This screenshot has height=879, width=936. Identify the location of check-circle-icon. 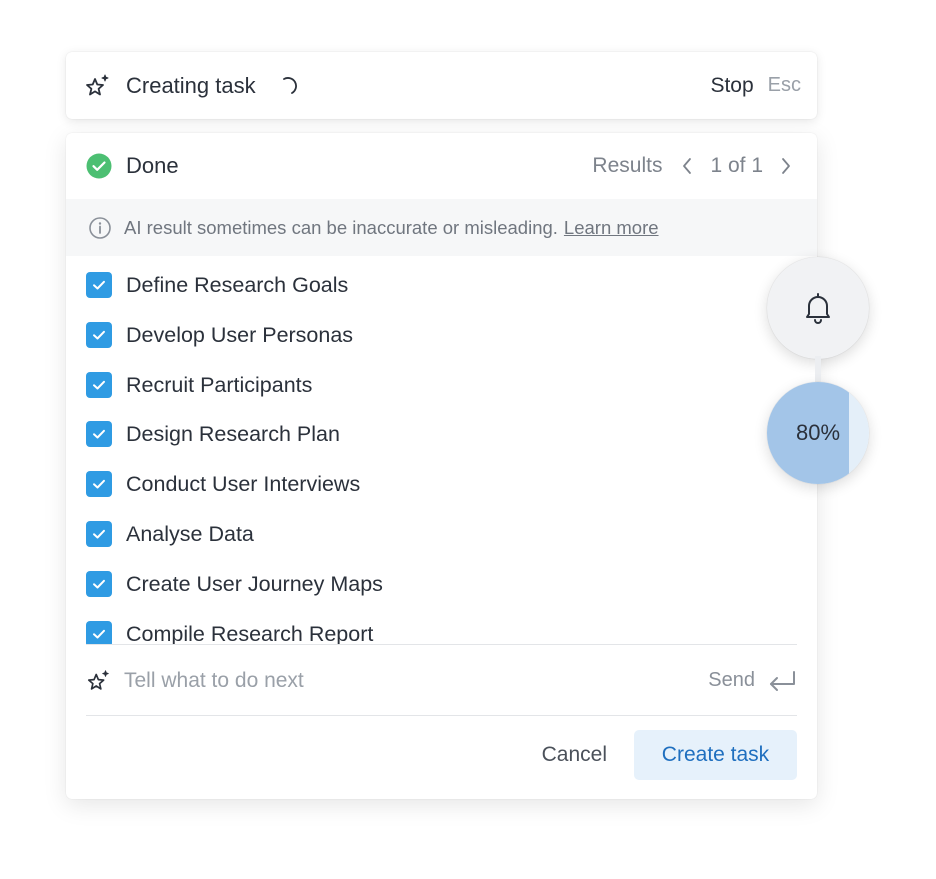
(99, 166).